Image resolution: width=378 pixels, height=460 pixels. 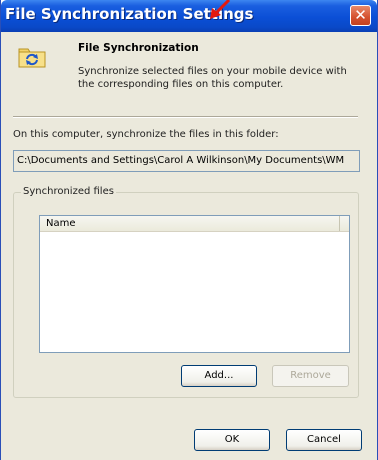 I want to click on close-button: ✕, so click(x=360, y=15).